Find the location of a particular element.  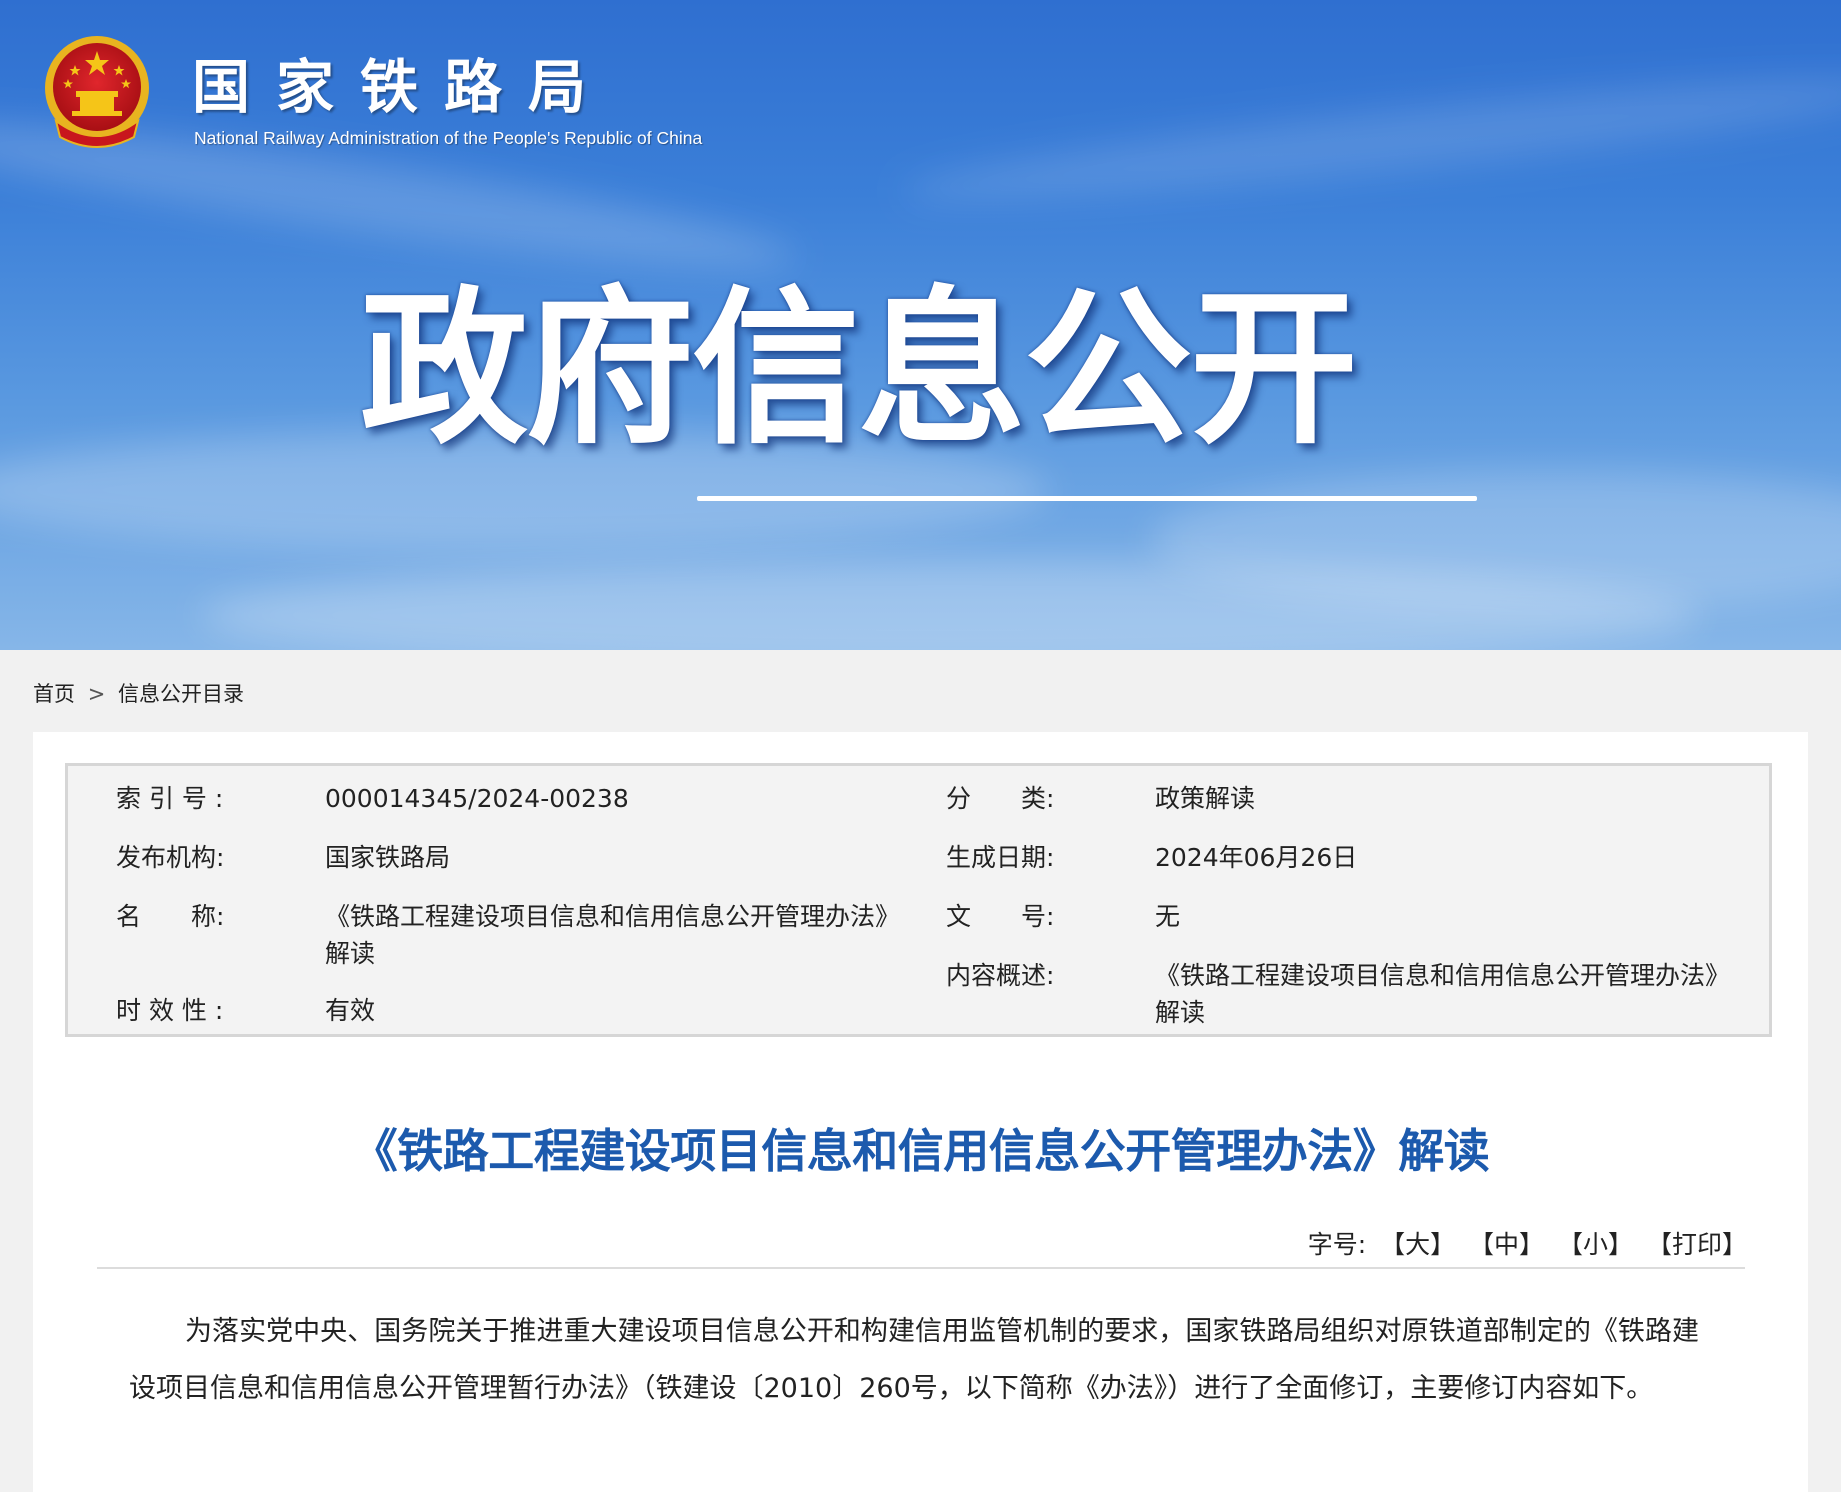

document-number-value: 无 is located at coordinates (1168, 916).